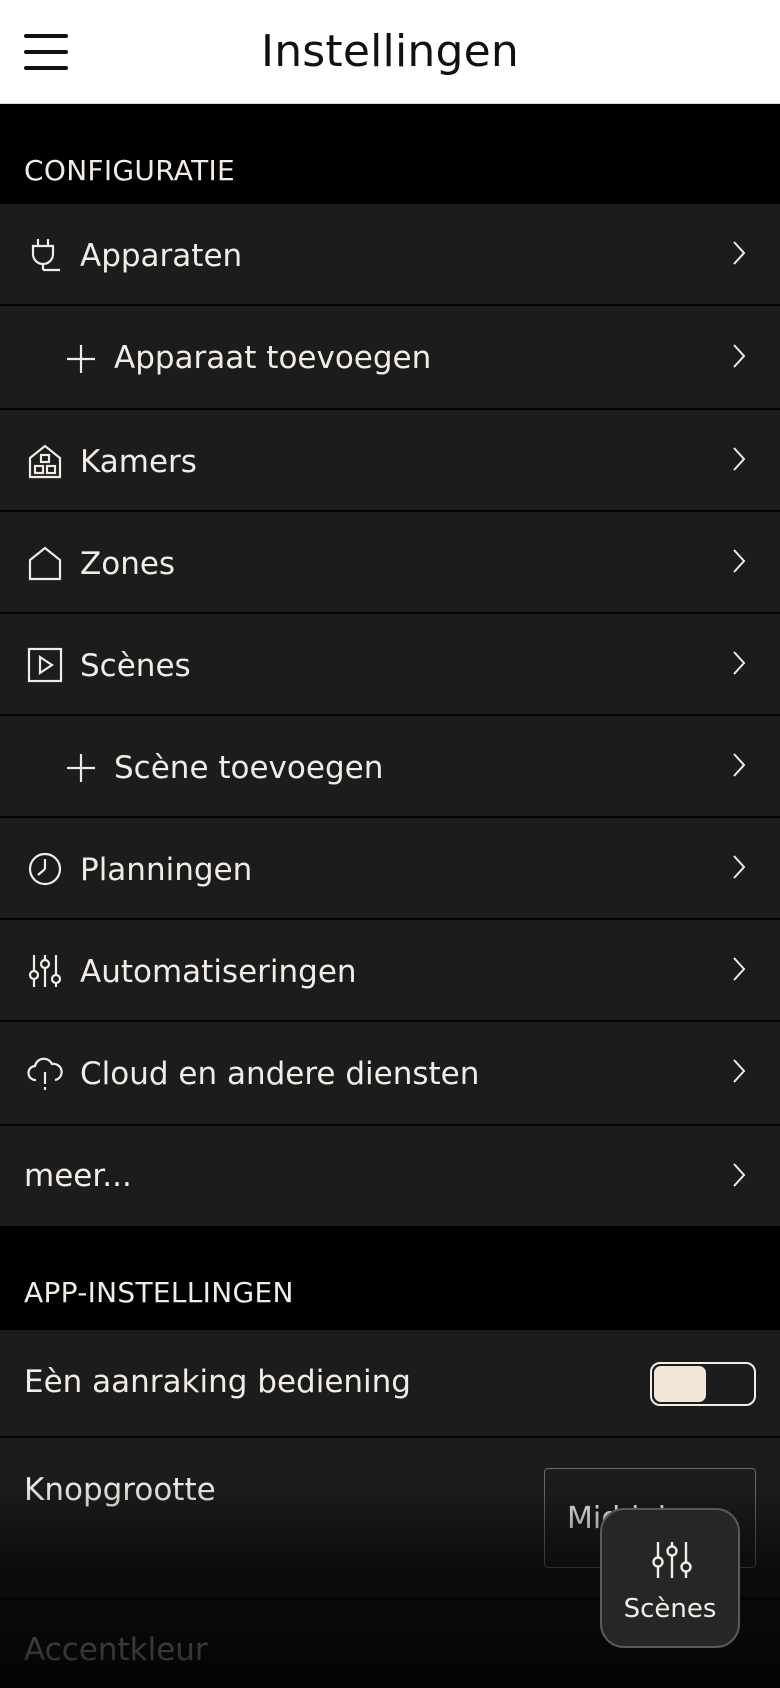  I want to click on one-touch-toggle, so click(703, 1384).